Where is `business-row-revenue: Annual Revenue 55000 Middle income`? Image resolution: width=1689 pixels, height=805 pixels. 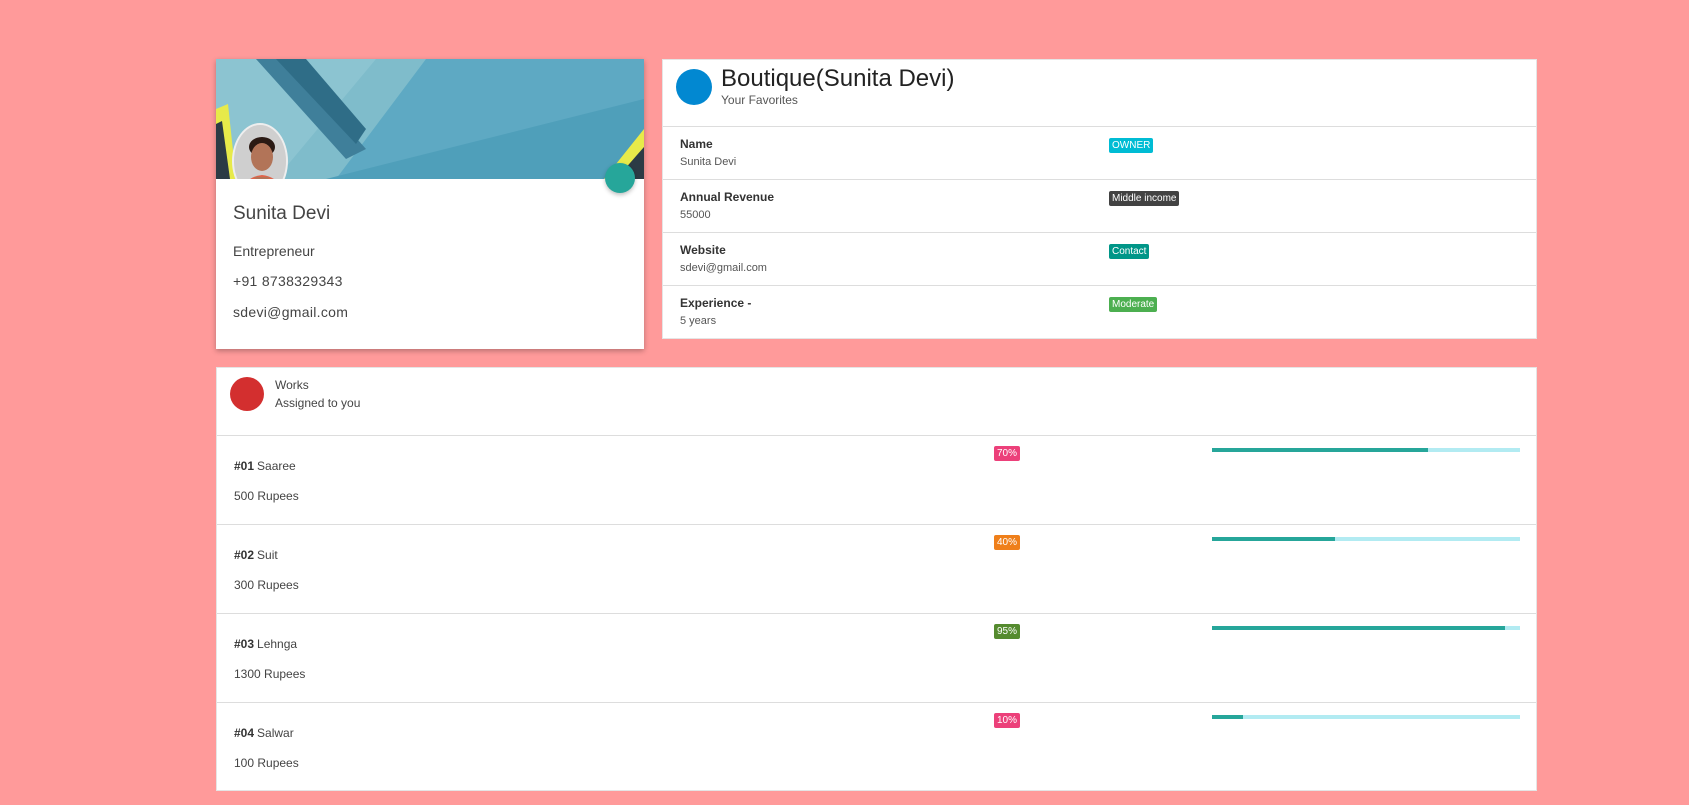
business-row-revenue: Annual Revenue 55000 Middle income is located at coordinates (1099, 206).